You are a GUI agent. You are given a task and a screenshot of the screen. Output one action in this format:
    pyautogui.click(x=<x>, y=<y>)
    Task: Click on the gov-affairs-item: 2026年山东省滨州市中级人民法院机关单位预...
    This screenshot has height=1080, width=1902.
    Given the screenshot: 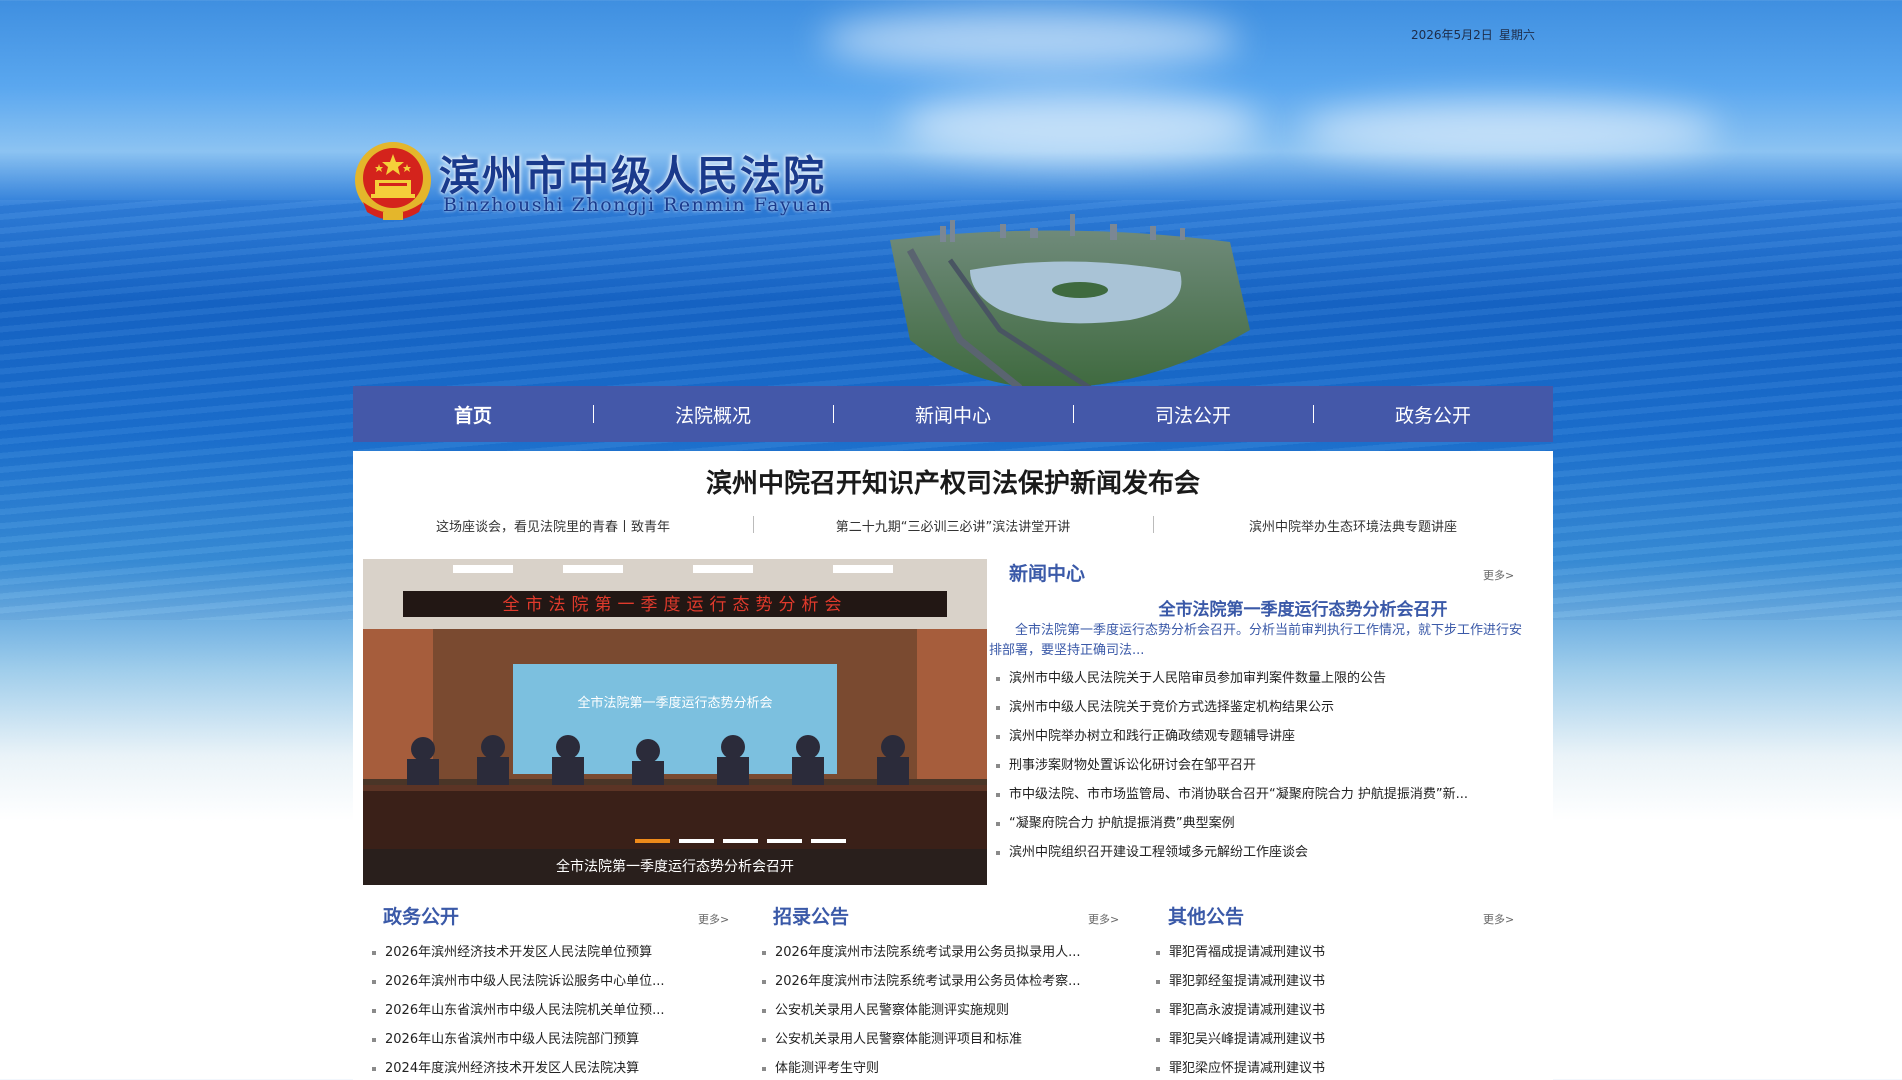 What is the action you would take?
    pyautogui.click(x=539, y=1010)
    